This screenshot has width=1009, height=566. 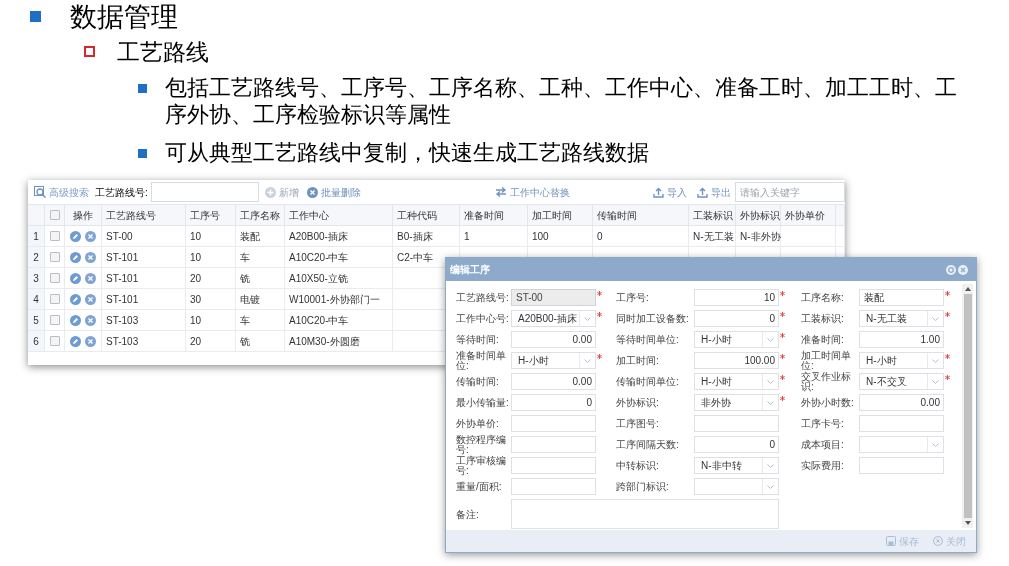 What do you see at coordinates (83, 215) in the screenshot?
I see `column-header: 操作` at bounding box center [83, 215].